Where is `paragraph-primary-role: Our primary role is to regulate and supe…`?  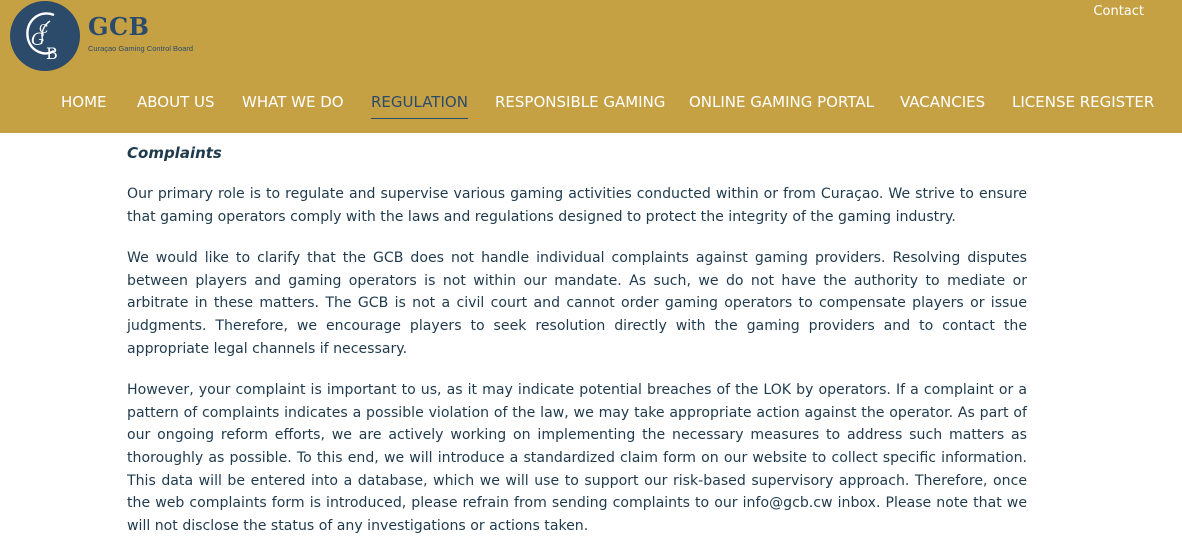 paragraph-primary-role: Our primary role is to regulate and supe… is located at coordinates (577, 205).